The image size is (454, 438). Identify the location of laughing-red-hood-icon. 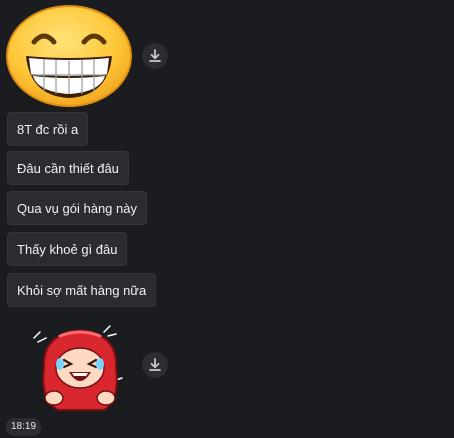
(78, 368).